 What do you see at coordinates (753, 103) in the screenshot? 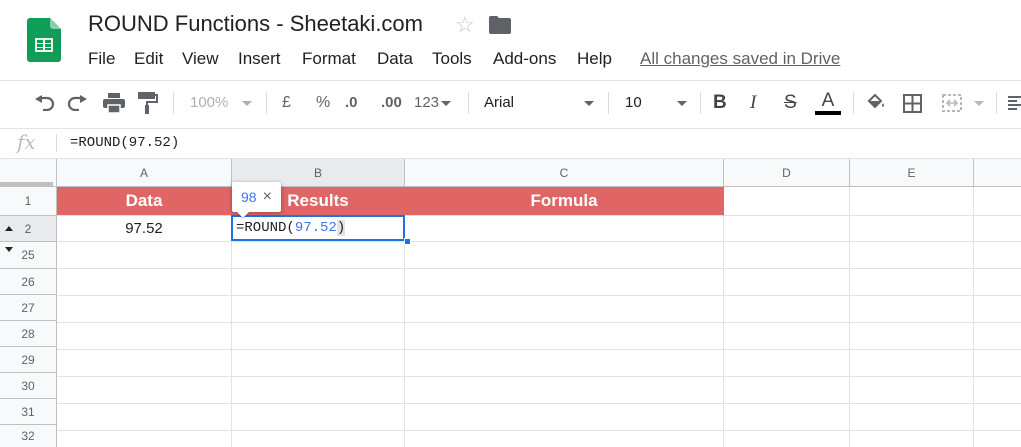
I see `italic-button: I` at bounding box center [753, 103].